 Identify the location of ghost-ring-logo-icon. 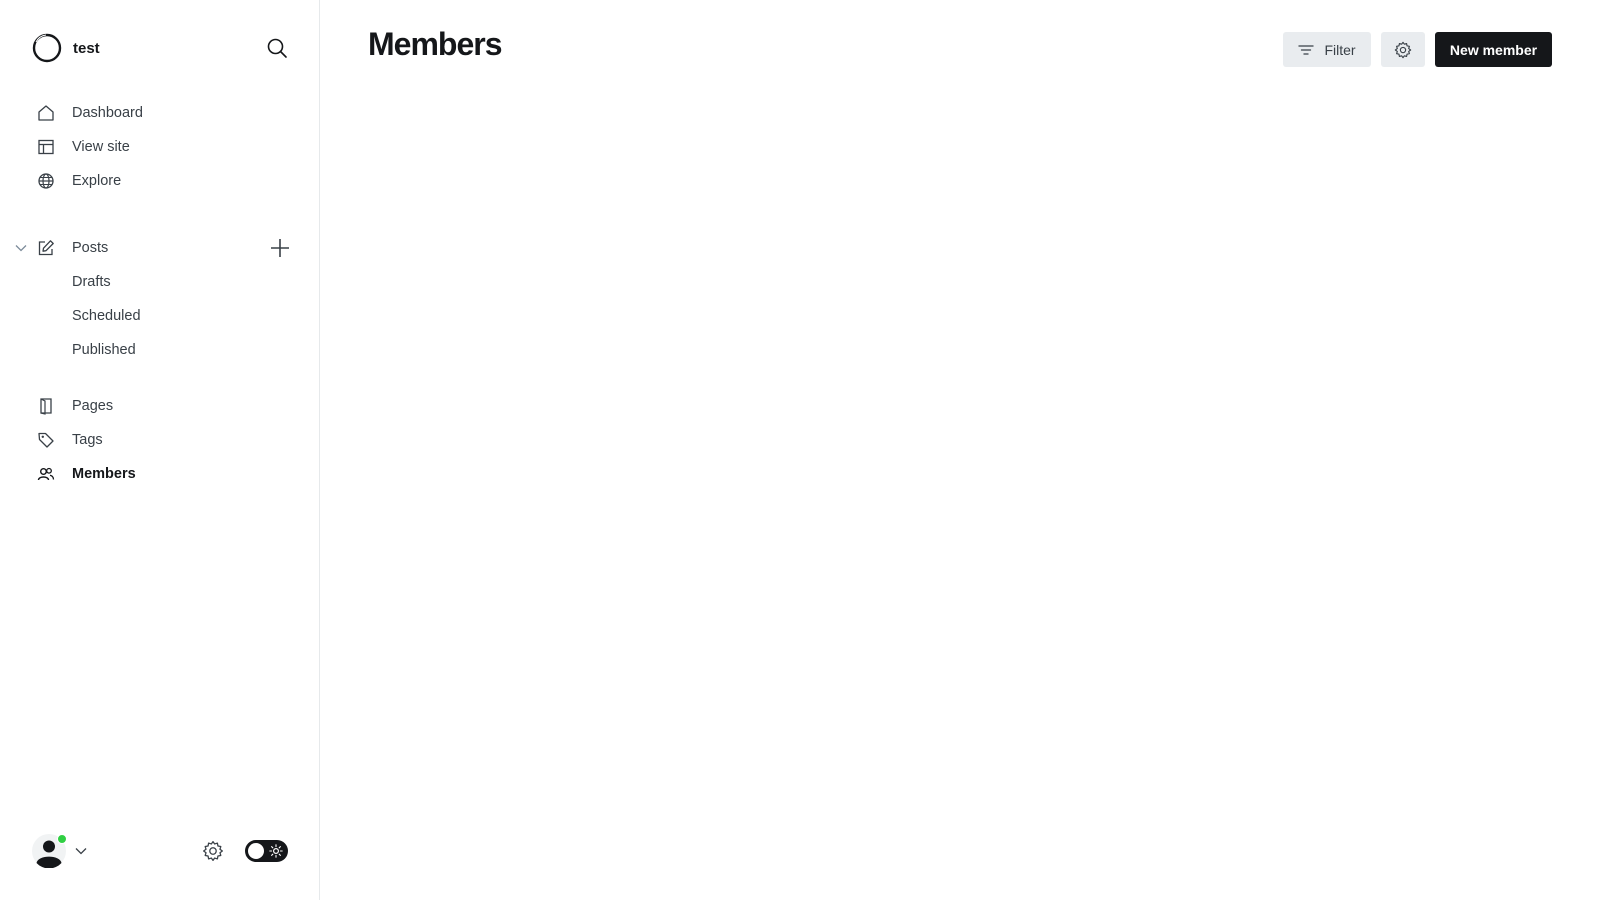
(47, 48).